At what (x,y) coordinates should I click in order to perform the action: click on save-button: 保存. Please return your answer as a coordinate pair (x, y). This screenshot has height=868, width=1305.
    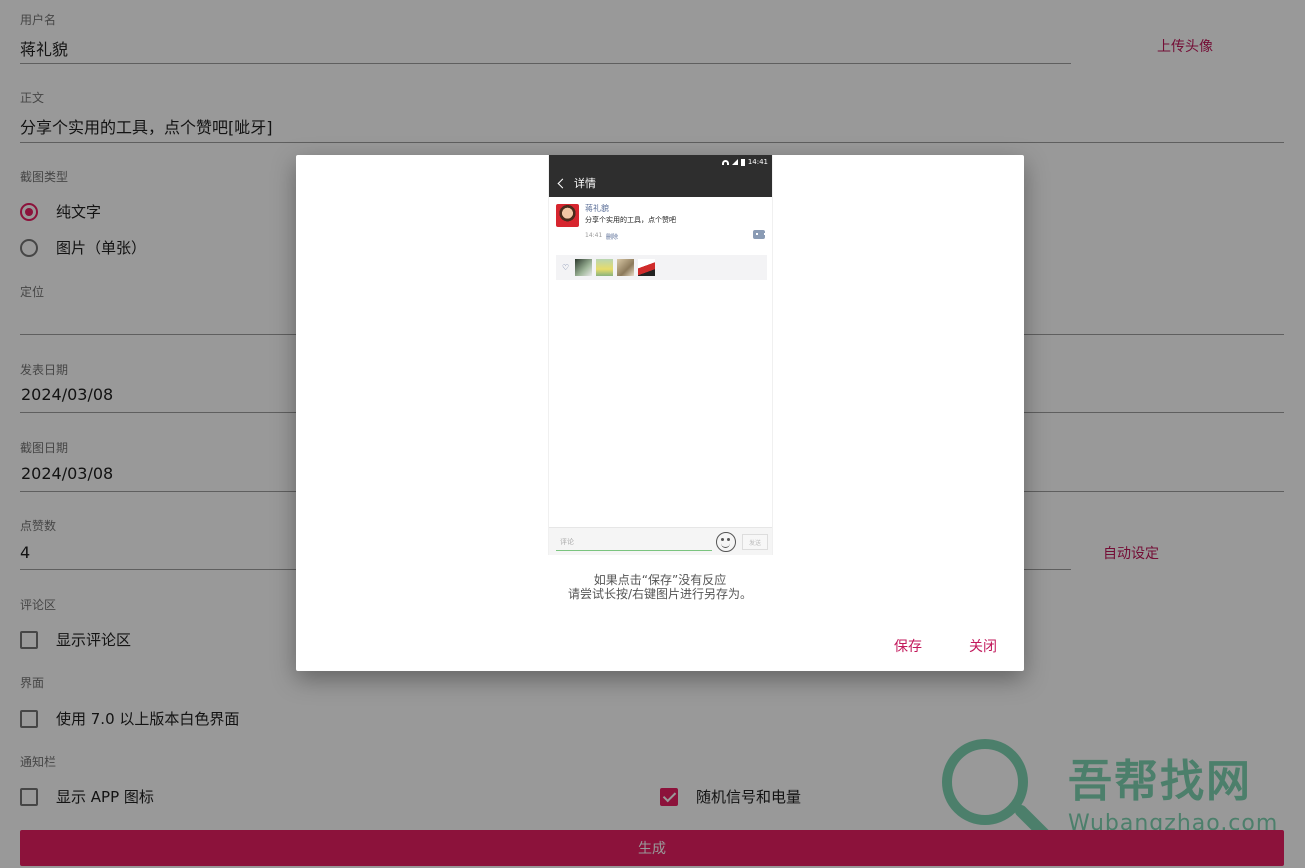
    Looking at the image, I should click on (908, 646).